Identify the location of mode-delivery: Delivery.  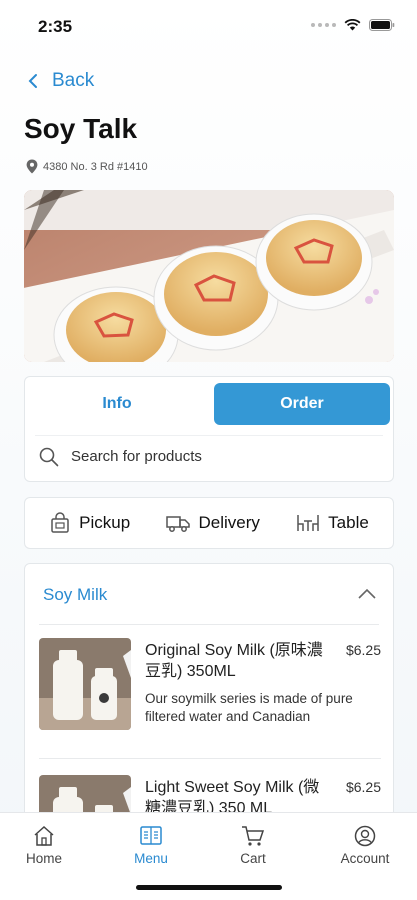
(213, 523).